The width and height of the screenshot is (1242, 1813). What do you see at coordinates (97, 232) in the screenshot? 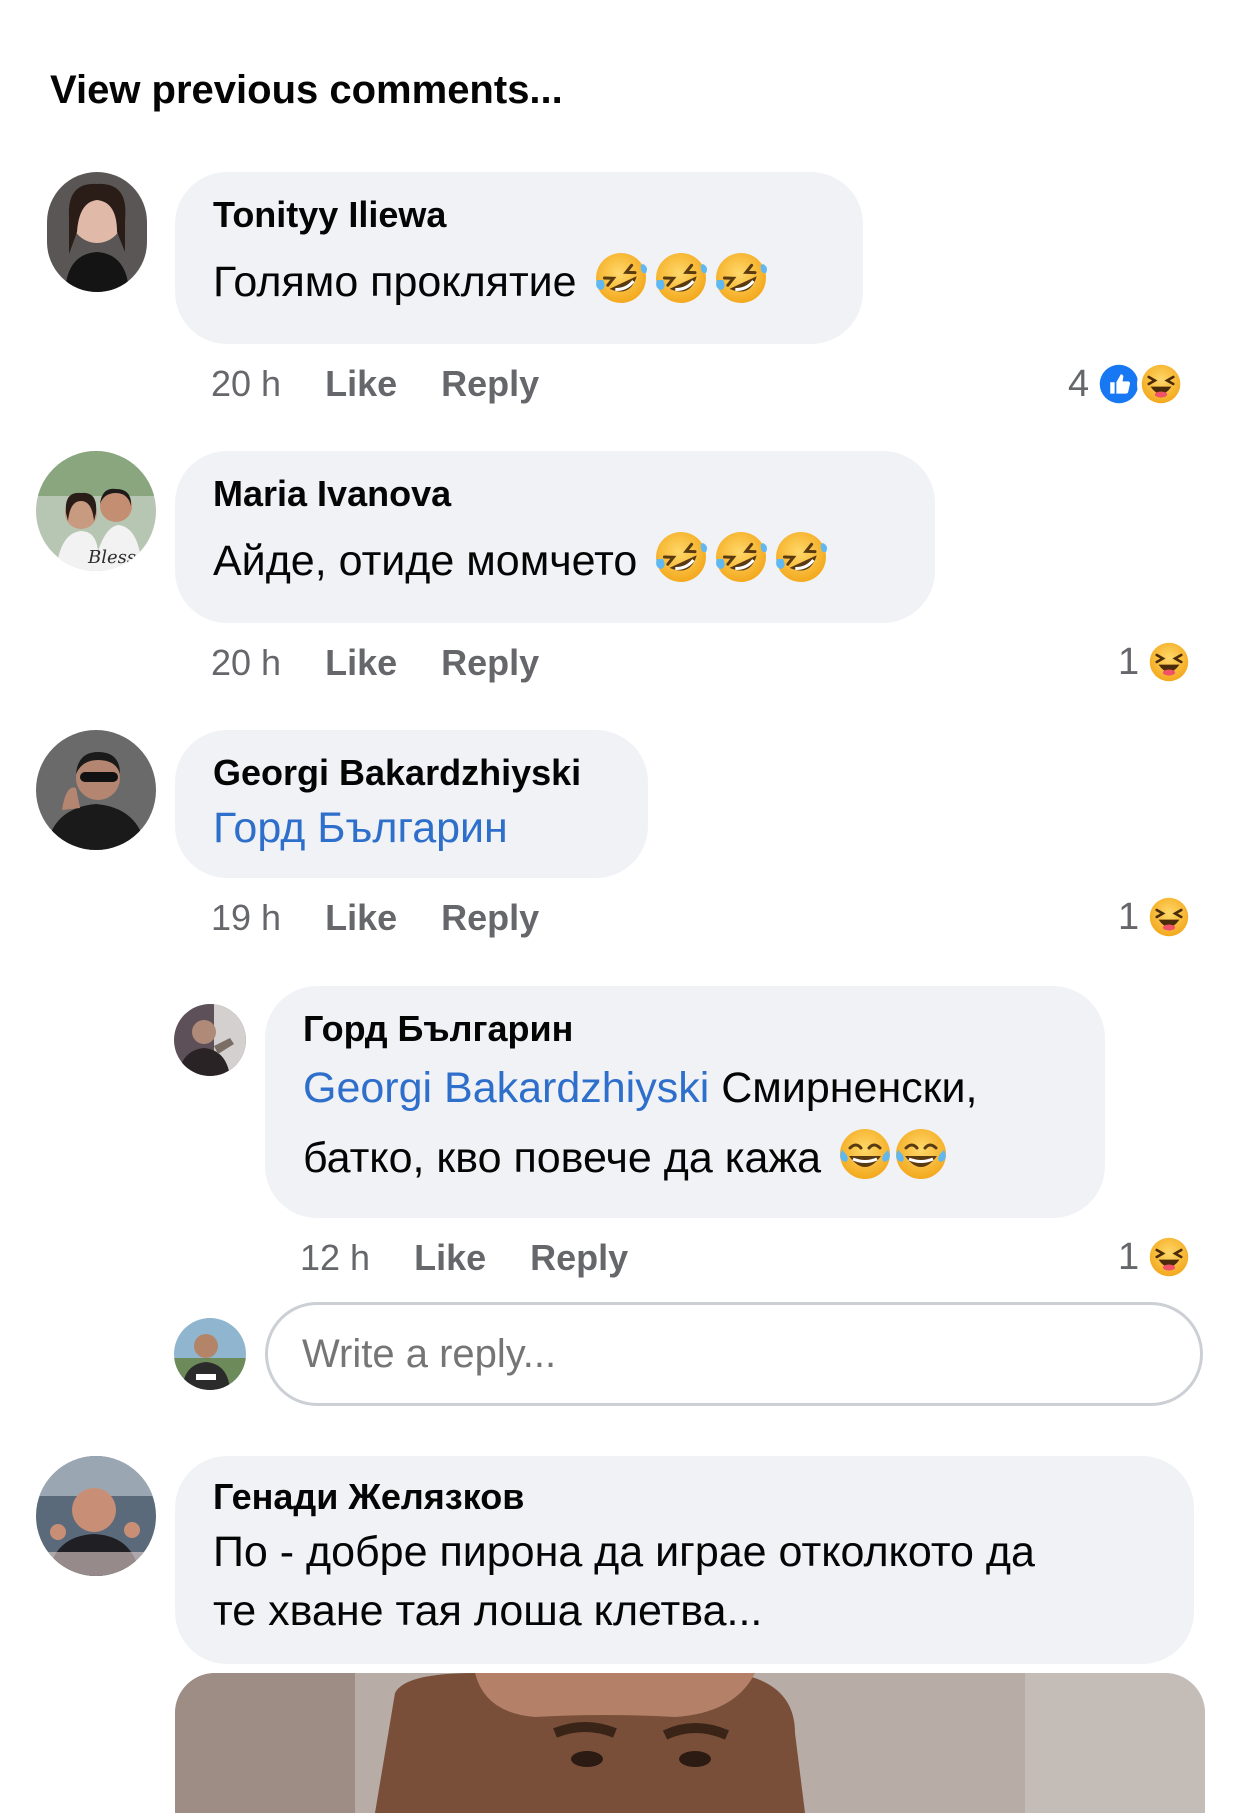
I see `avatar-tonityy` at bounding box center [97, 232].